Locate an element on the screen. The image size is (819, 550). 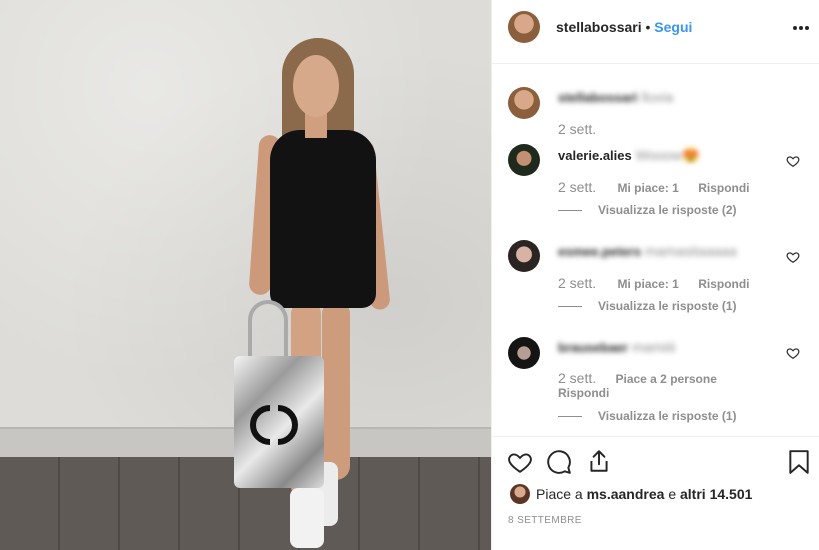
view-replies-label: Visualizza le risposte (2) is located at coordinates (667, 210).